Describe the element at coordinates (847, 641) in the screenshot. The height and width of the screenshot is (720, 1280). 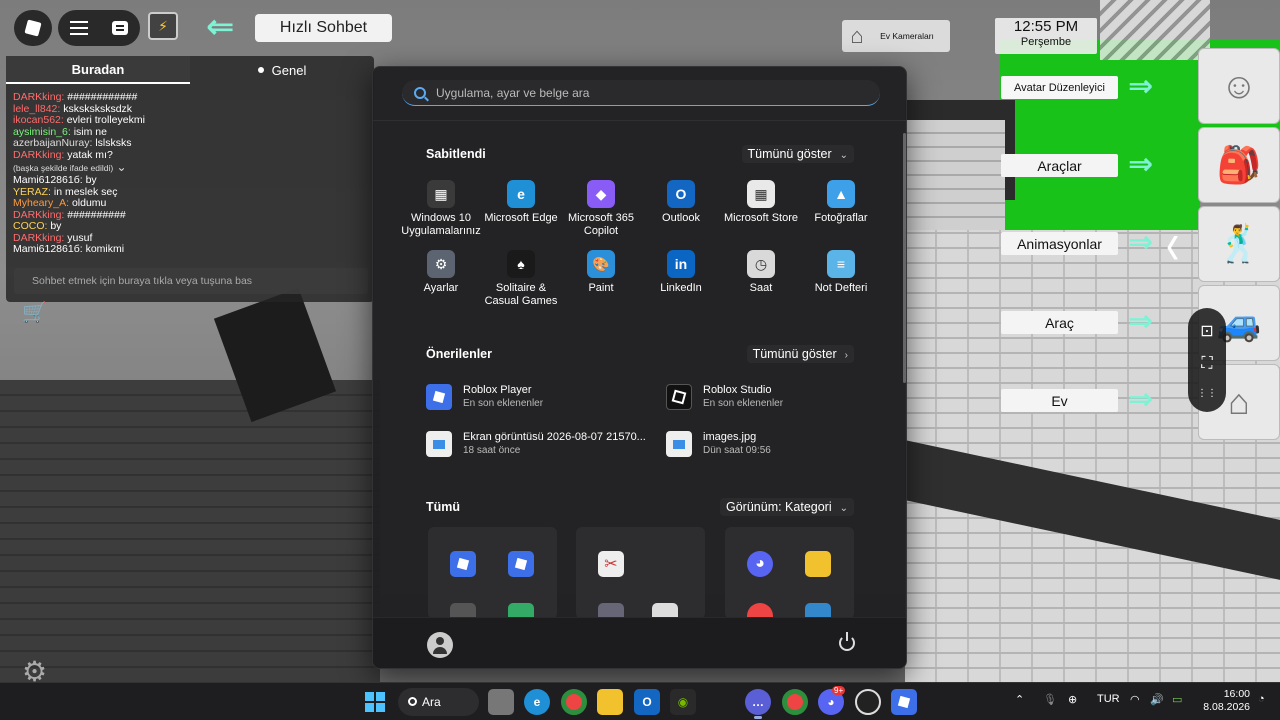
I see `power-icon` at that location.